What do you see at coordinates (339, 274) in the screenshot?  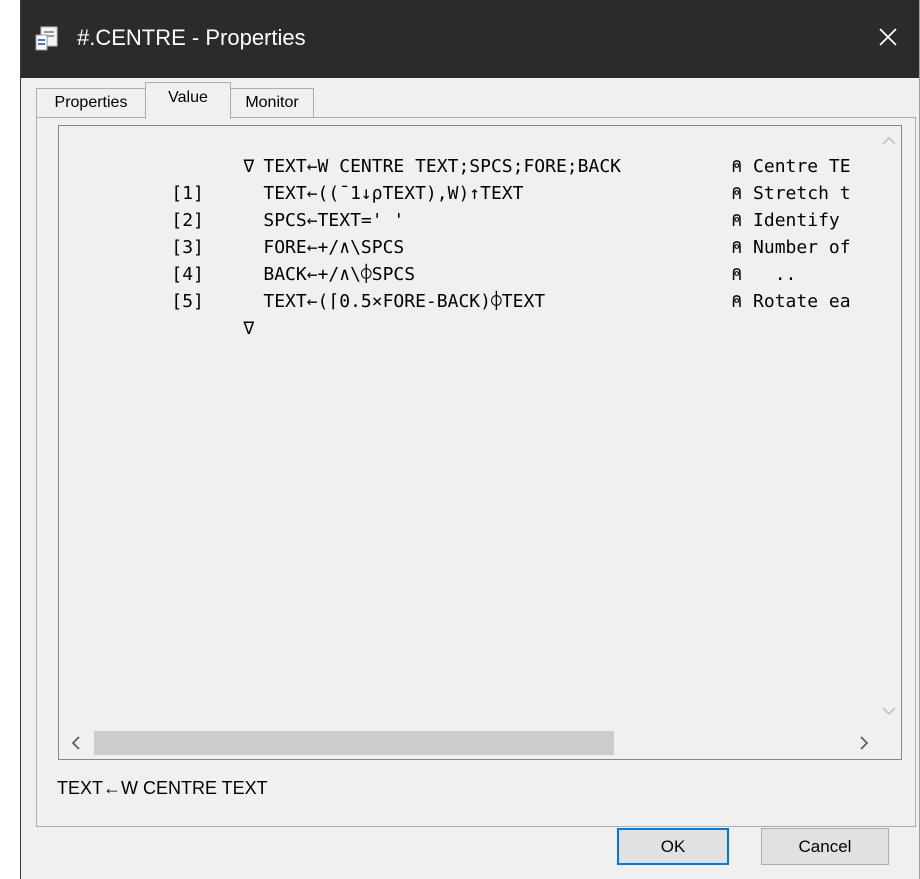 I see `code-text: BACK←+/∧\⌽SPCS` at bounding box center [339, 274].